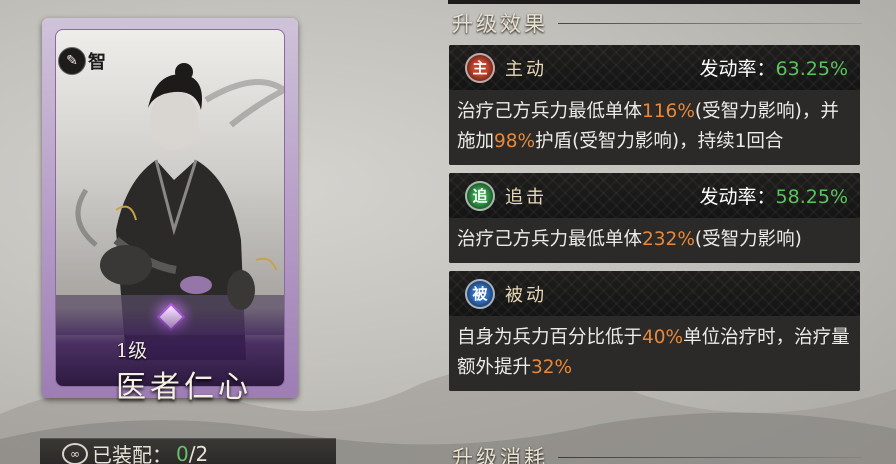 This screenshot has width=896, height=464. Describe the element at coordinates (132, 453) in the screenshot. I see `equip-label: 已装配：` at that location.